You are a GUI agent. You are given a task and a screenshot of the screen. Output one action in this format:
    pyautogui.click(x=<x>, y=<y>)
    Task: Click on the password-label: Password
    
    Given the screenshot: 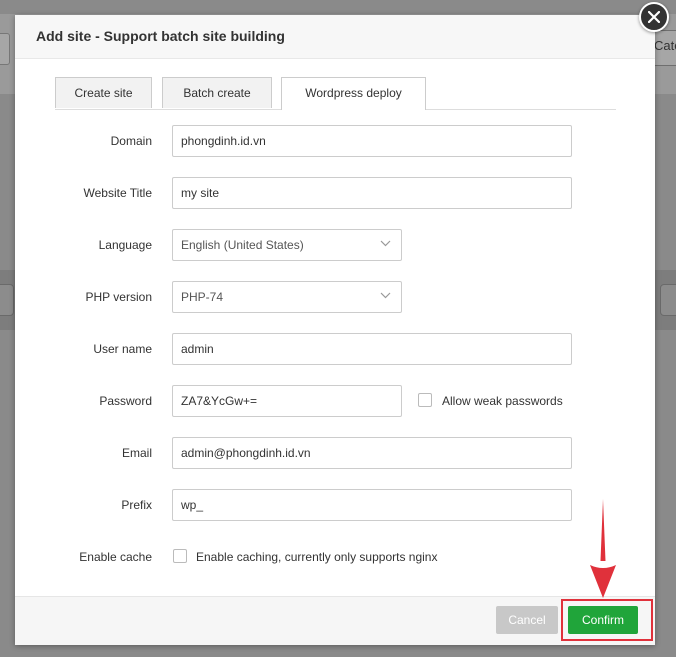 What is the action you would take?
    pyautogui.click(x=125, y=401)
    